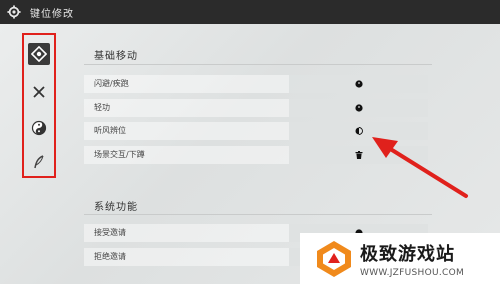  I want to click on diamond-target-icon, so click(39, 54).